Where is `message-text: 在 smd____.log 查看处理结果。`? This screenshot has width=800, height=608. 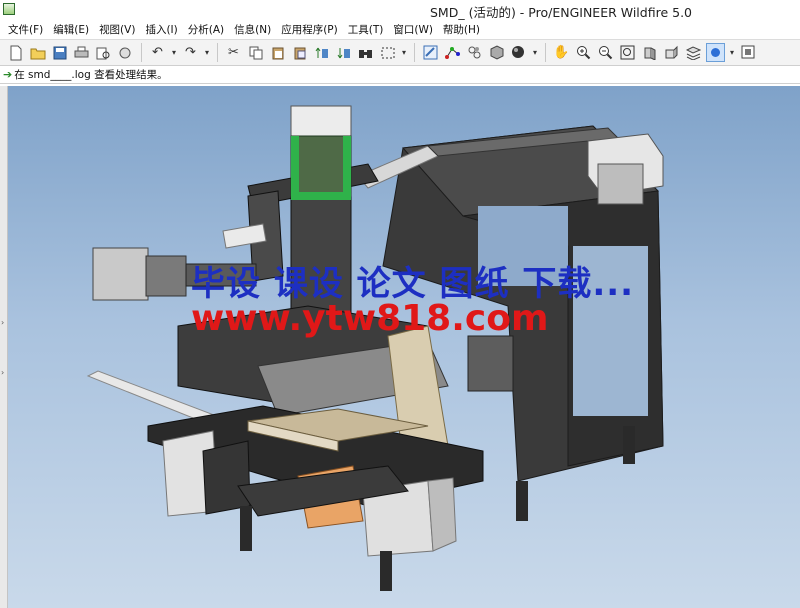 message-text: 在 smd____.log 查看处理结果。 is located at coordinates (91, 75).